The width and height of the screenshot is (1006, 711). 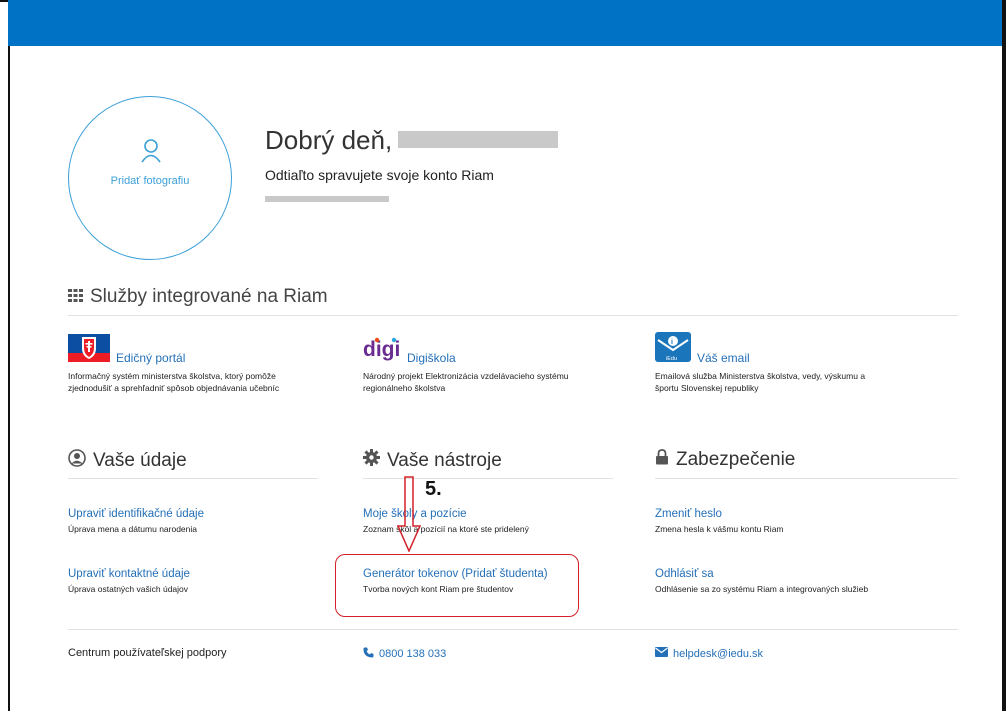 I want to click on top-bar, so click(x=507, y=23).